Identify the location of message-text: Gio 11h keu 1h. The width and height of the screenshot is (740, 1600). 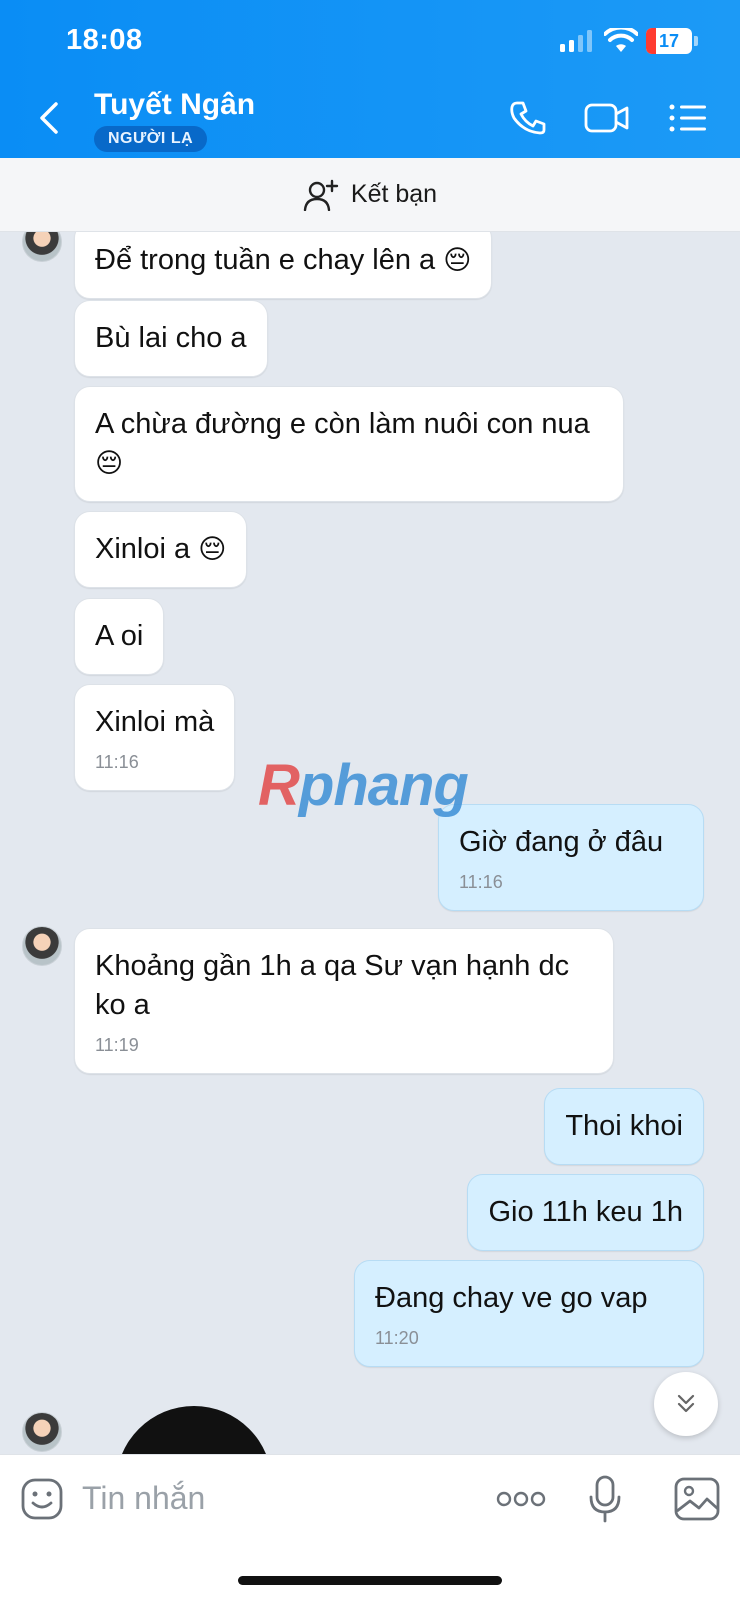
(585, 1212).